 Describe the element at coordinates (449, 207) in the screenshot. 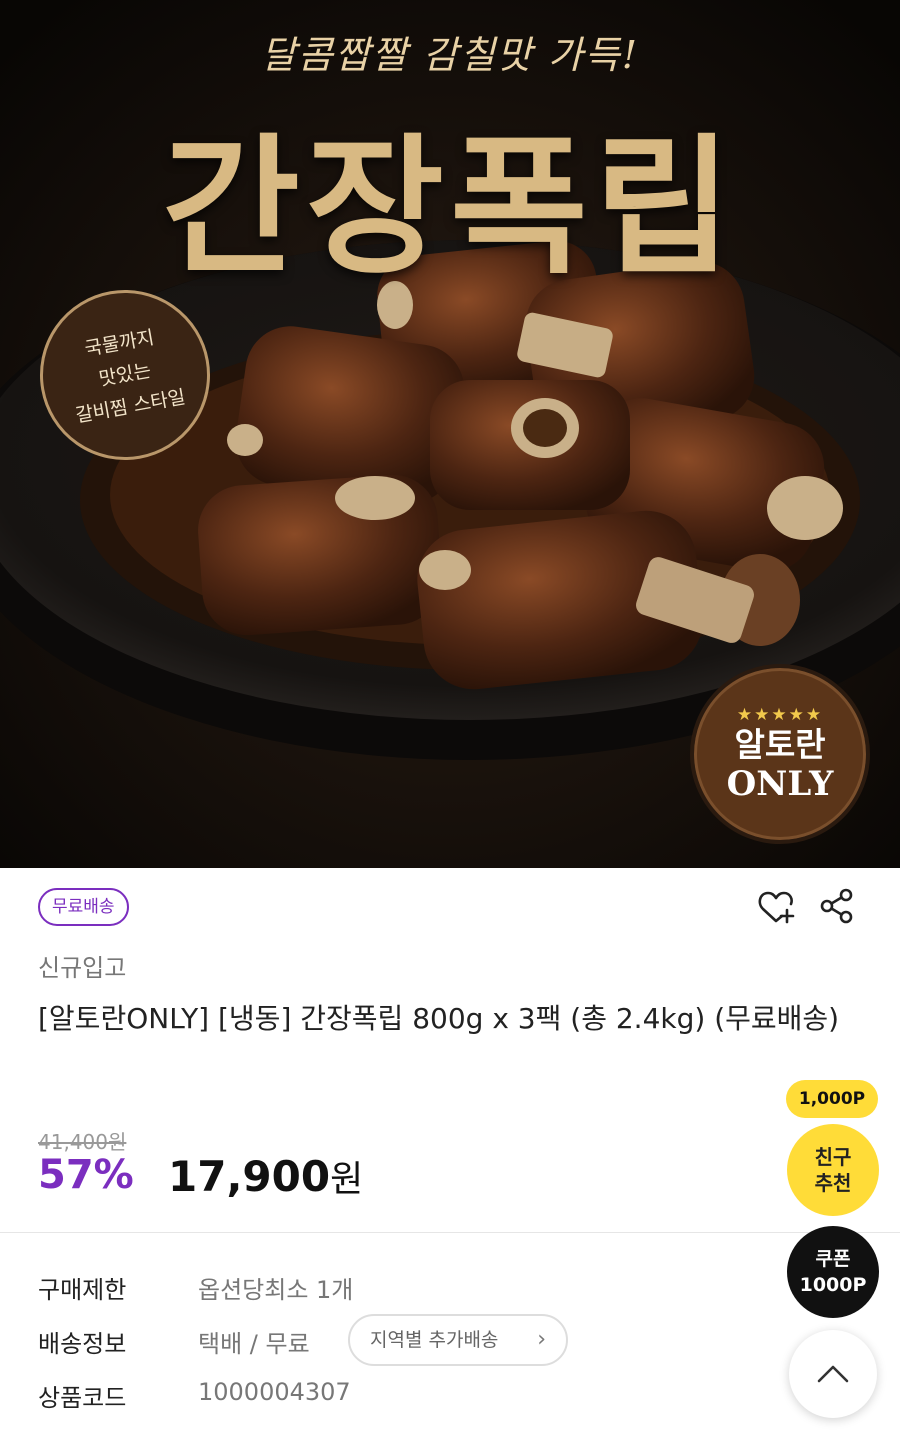

I see `hero-title: 간장폭립` at that location.